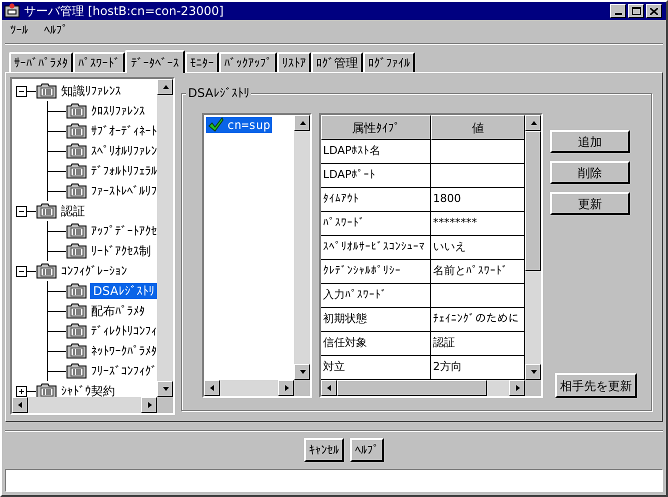  I want to click on tab: ﾛｸﾞﾌｧｲﾙ, so click(389, 62).